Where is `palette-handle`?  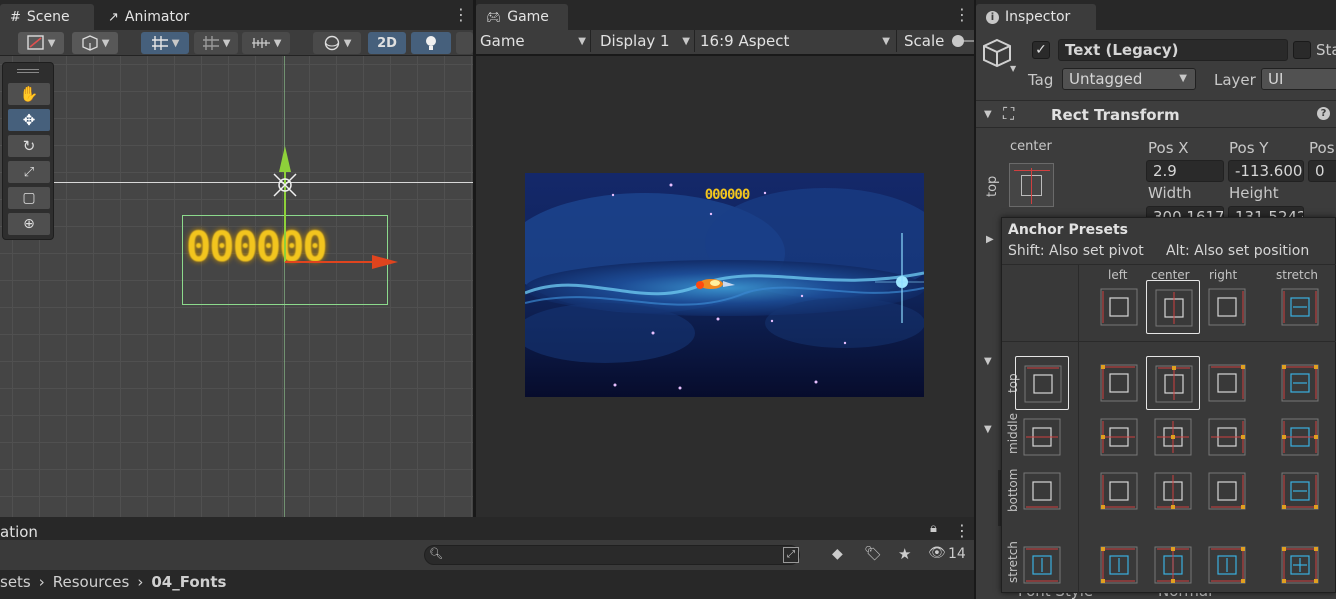
palette-handle is located at coordinates (28, 71).